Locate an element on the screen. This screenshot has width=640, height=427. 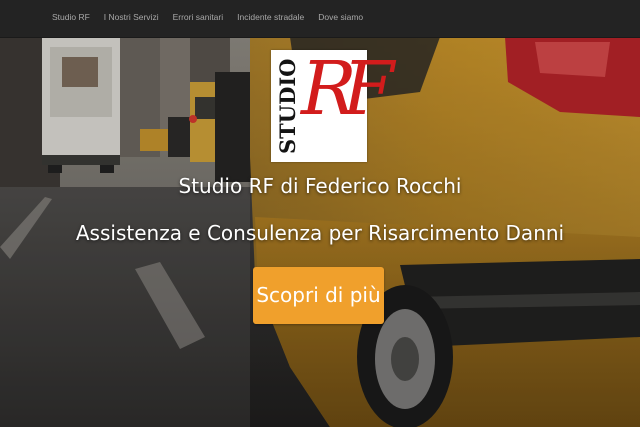
nav-item-dove-siamo: Dove siamo is located at coordinates (340, 17).